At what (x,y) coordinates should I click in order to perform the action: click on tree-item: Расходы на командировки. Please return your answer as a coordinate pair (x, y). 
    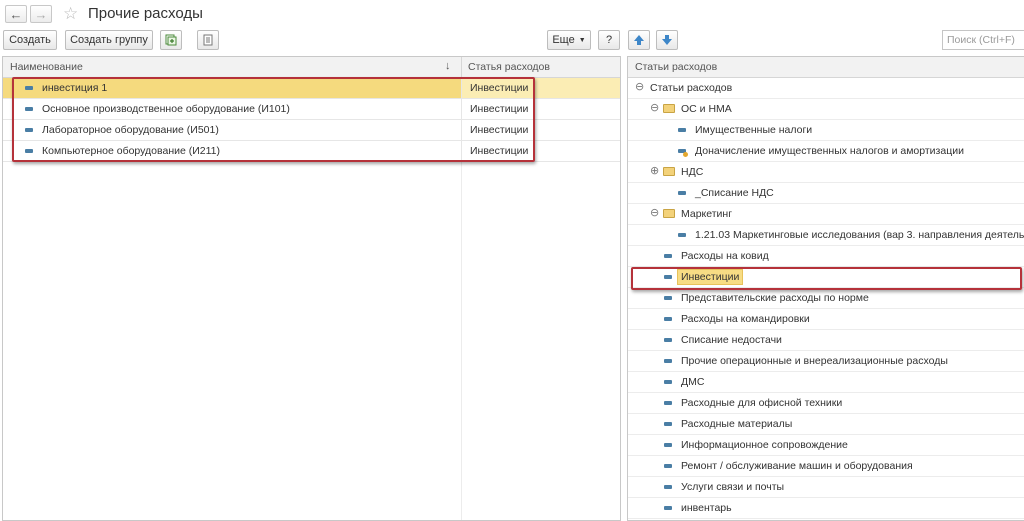
    Looking at the image, I should click on (826, 319).